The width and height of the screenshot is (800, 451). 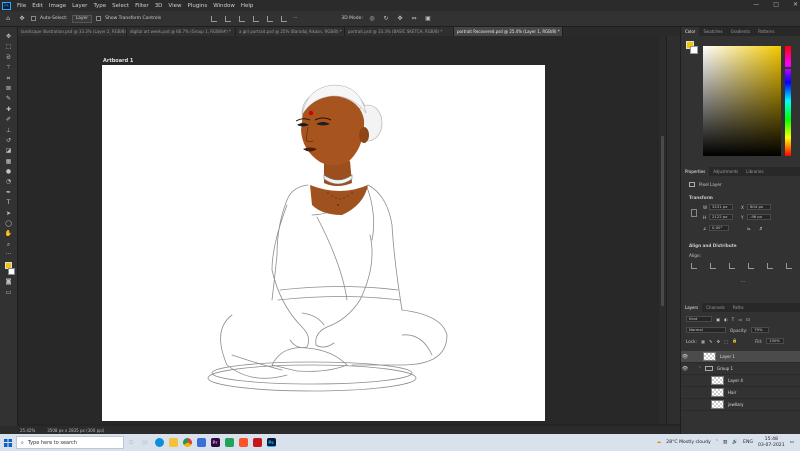 What do you see at coordinates (694, 213) in the screenshot?
I see `link-dimensions-icon` at bounding box center [694, 213].